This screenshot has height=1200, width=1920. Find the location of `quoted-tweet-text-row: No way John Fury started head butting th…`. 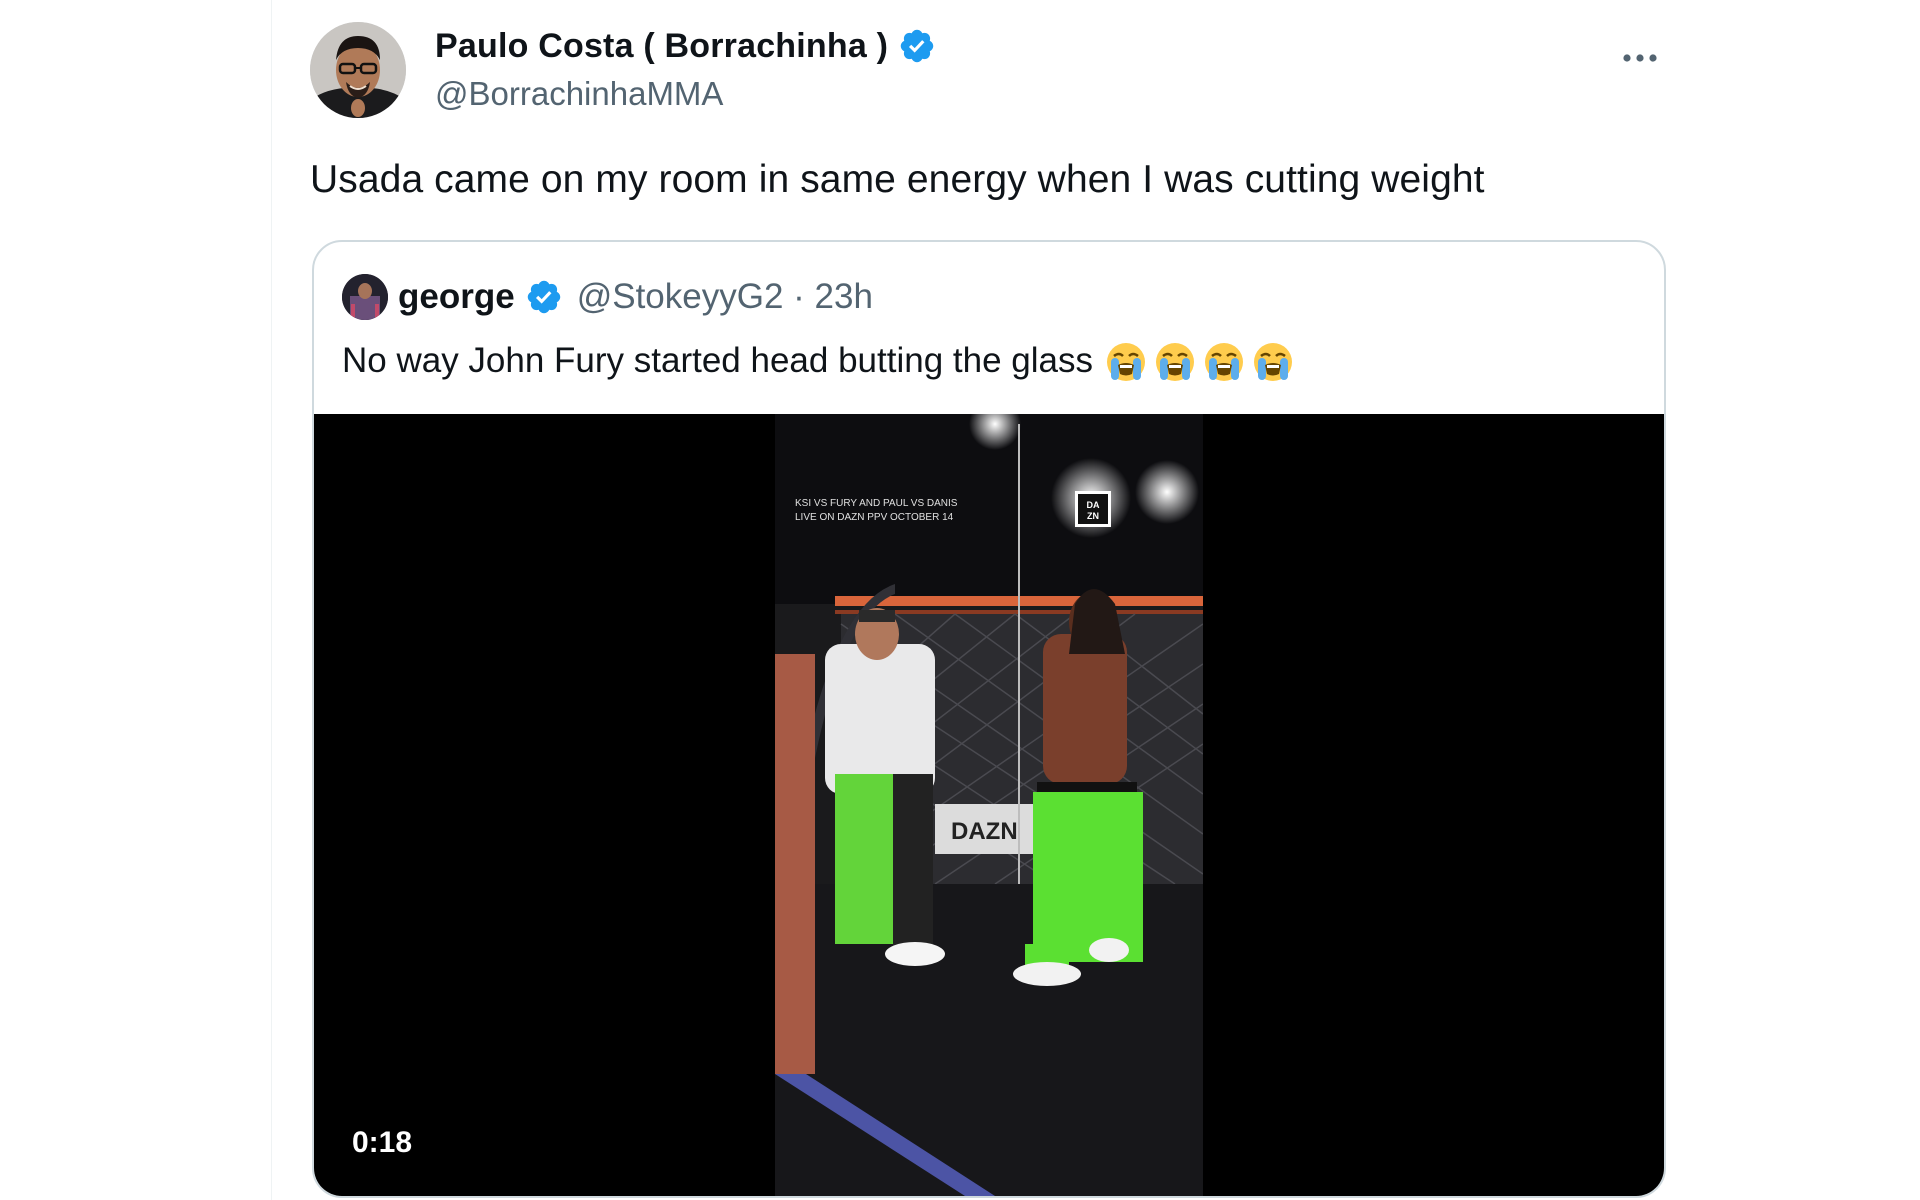

quoted-tweet-text-row: No way John Fury started head butting th… is located at coordinates (818, 361).